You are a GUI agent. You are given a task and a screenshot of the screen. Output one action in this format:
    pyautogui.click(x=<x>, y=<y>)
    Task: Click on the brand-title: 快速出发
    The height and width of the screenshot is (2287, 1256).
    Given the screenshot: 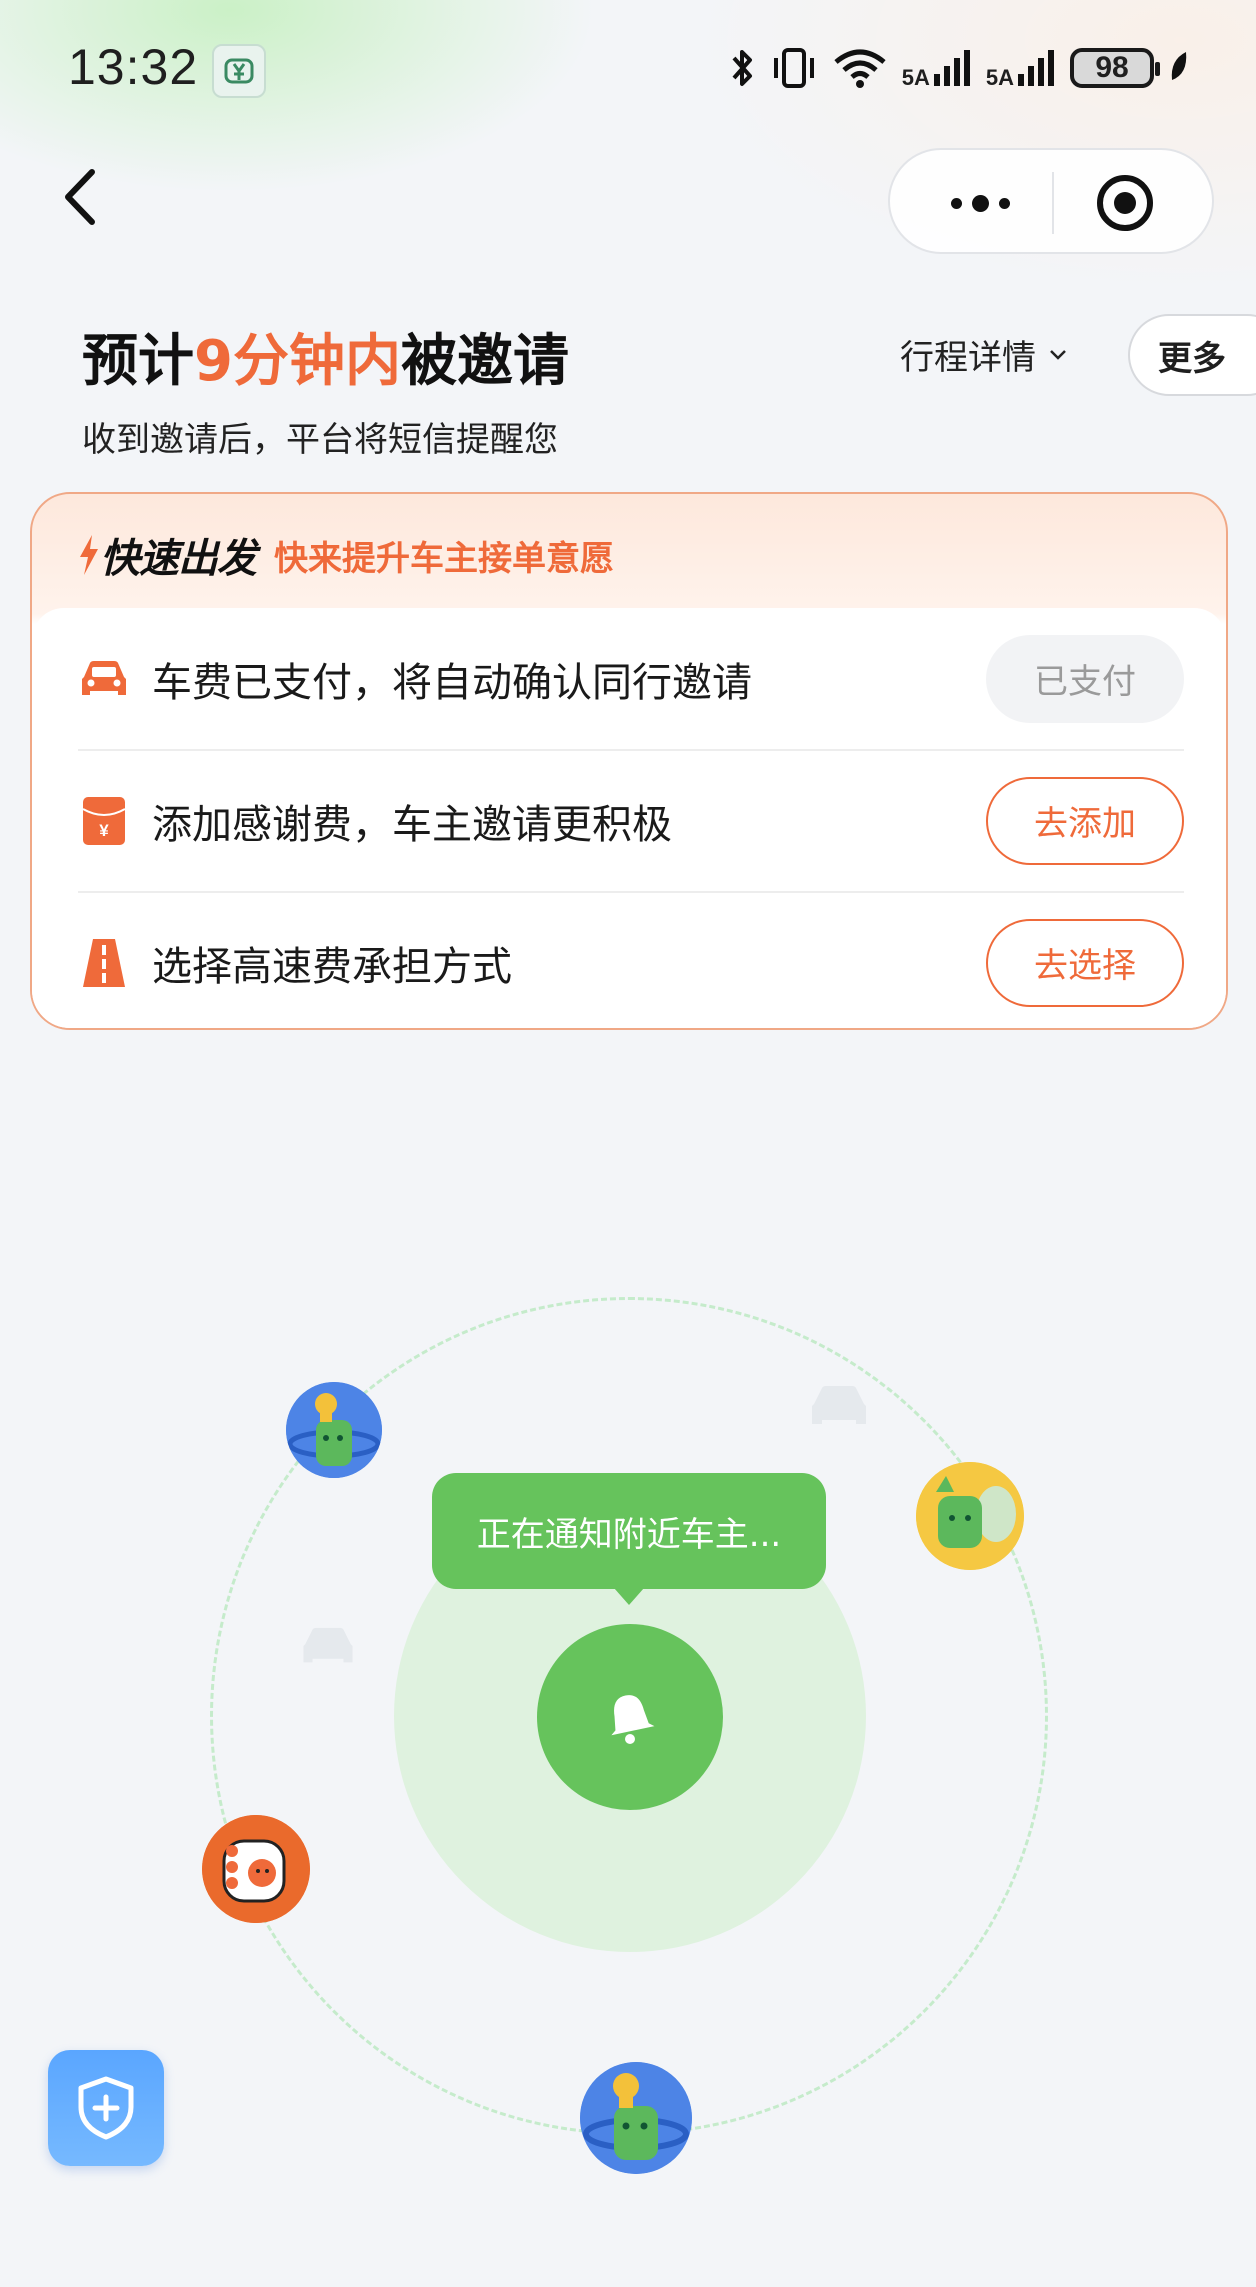 What is the action you would take?
    pyautogui.click(x=167, y=555)
    